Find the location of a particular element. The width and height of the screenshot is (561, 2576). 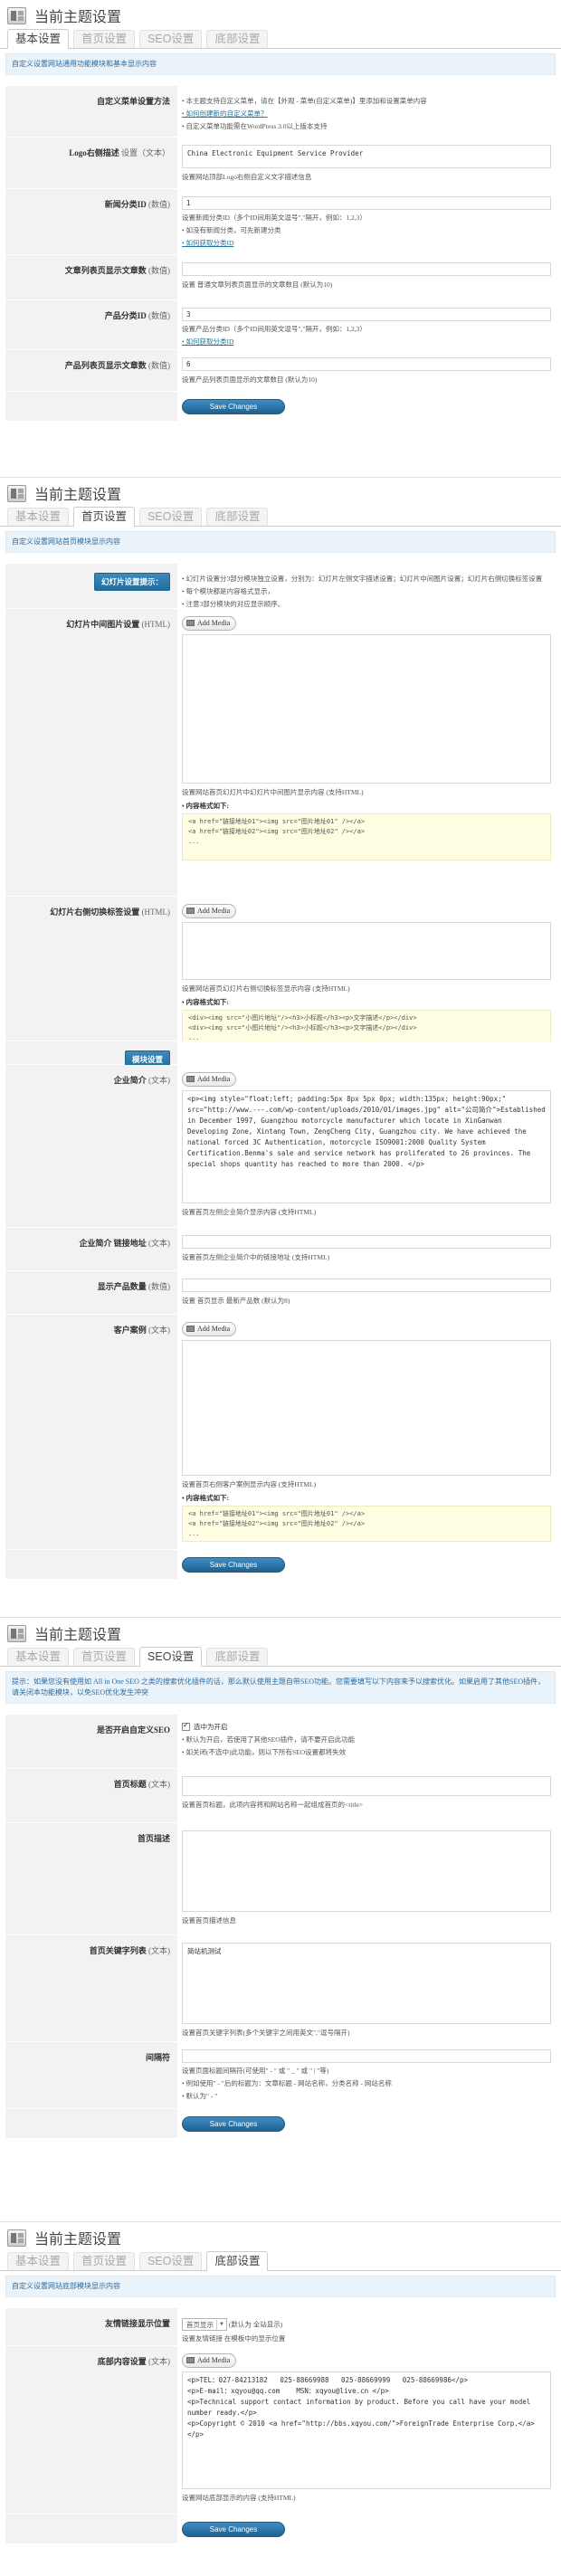

seo-enable-checkbox is located at coordinates (186, 1726).